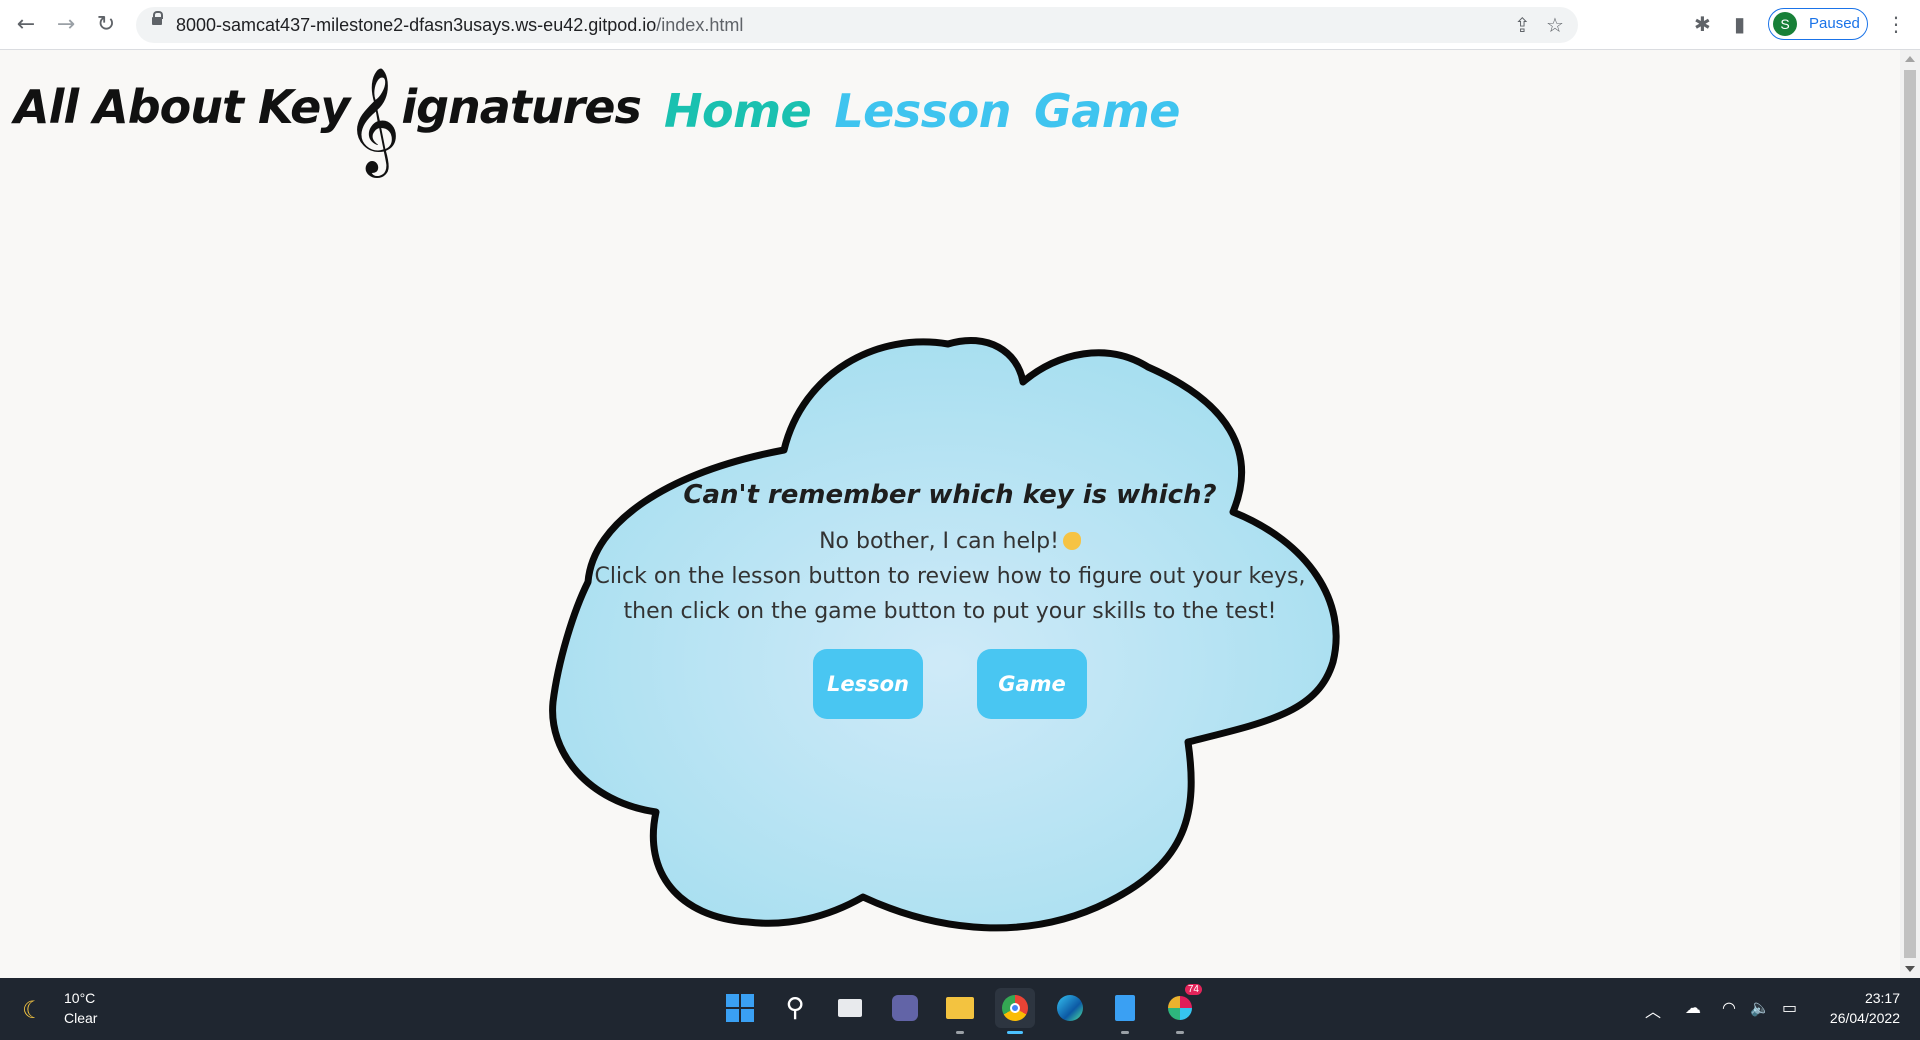 The image size is (1920, 1040). Describe the element at coordinates (1107, 111) in the screenshot. I see `nav-game-link: Game` at that location.